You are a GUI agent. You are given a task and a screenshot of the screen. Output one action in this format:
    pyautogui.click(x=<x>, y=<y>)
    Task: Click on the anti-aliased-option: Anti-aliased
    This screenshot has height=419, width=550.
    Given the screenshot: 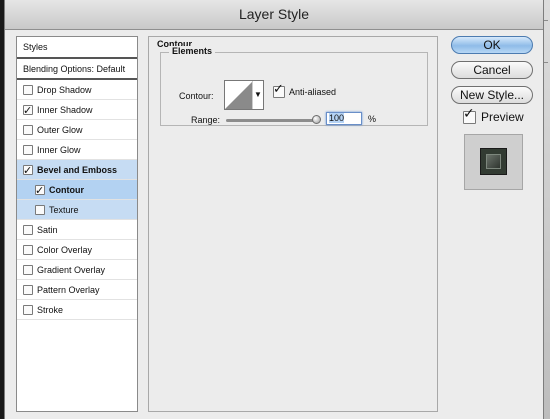 What is the action you would take?
    pyautogui.click(x=305, y=90)
    